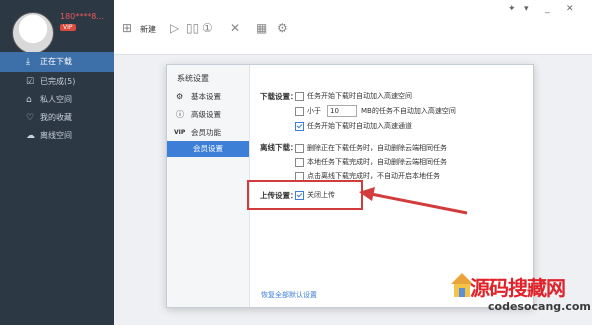 Image resolution: width=592 pixels, height=325 pixels. Describe the element at coordinates (279, 147) in the screenshot. I see `offline-section-label: 离线下载：` at that location.